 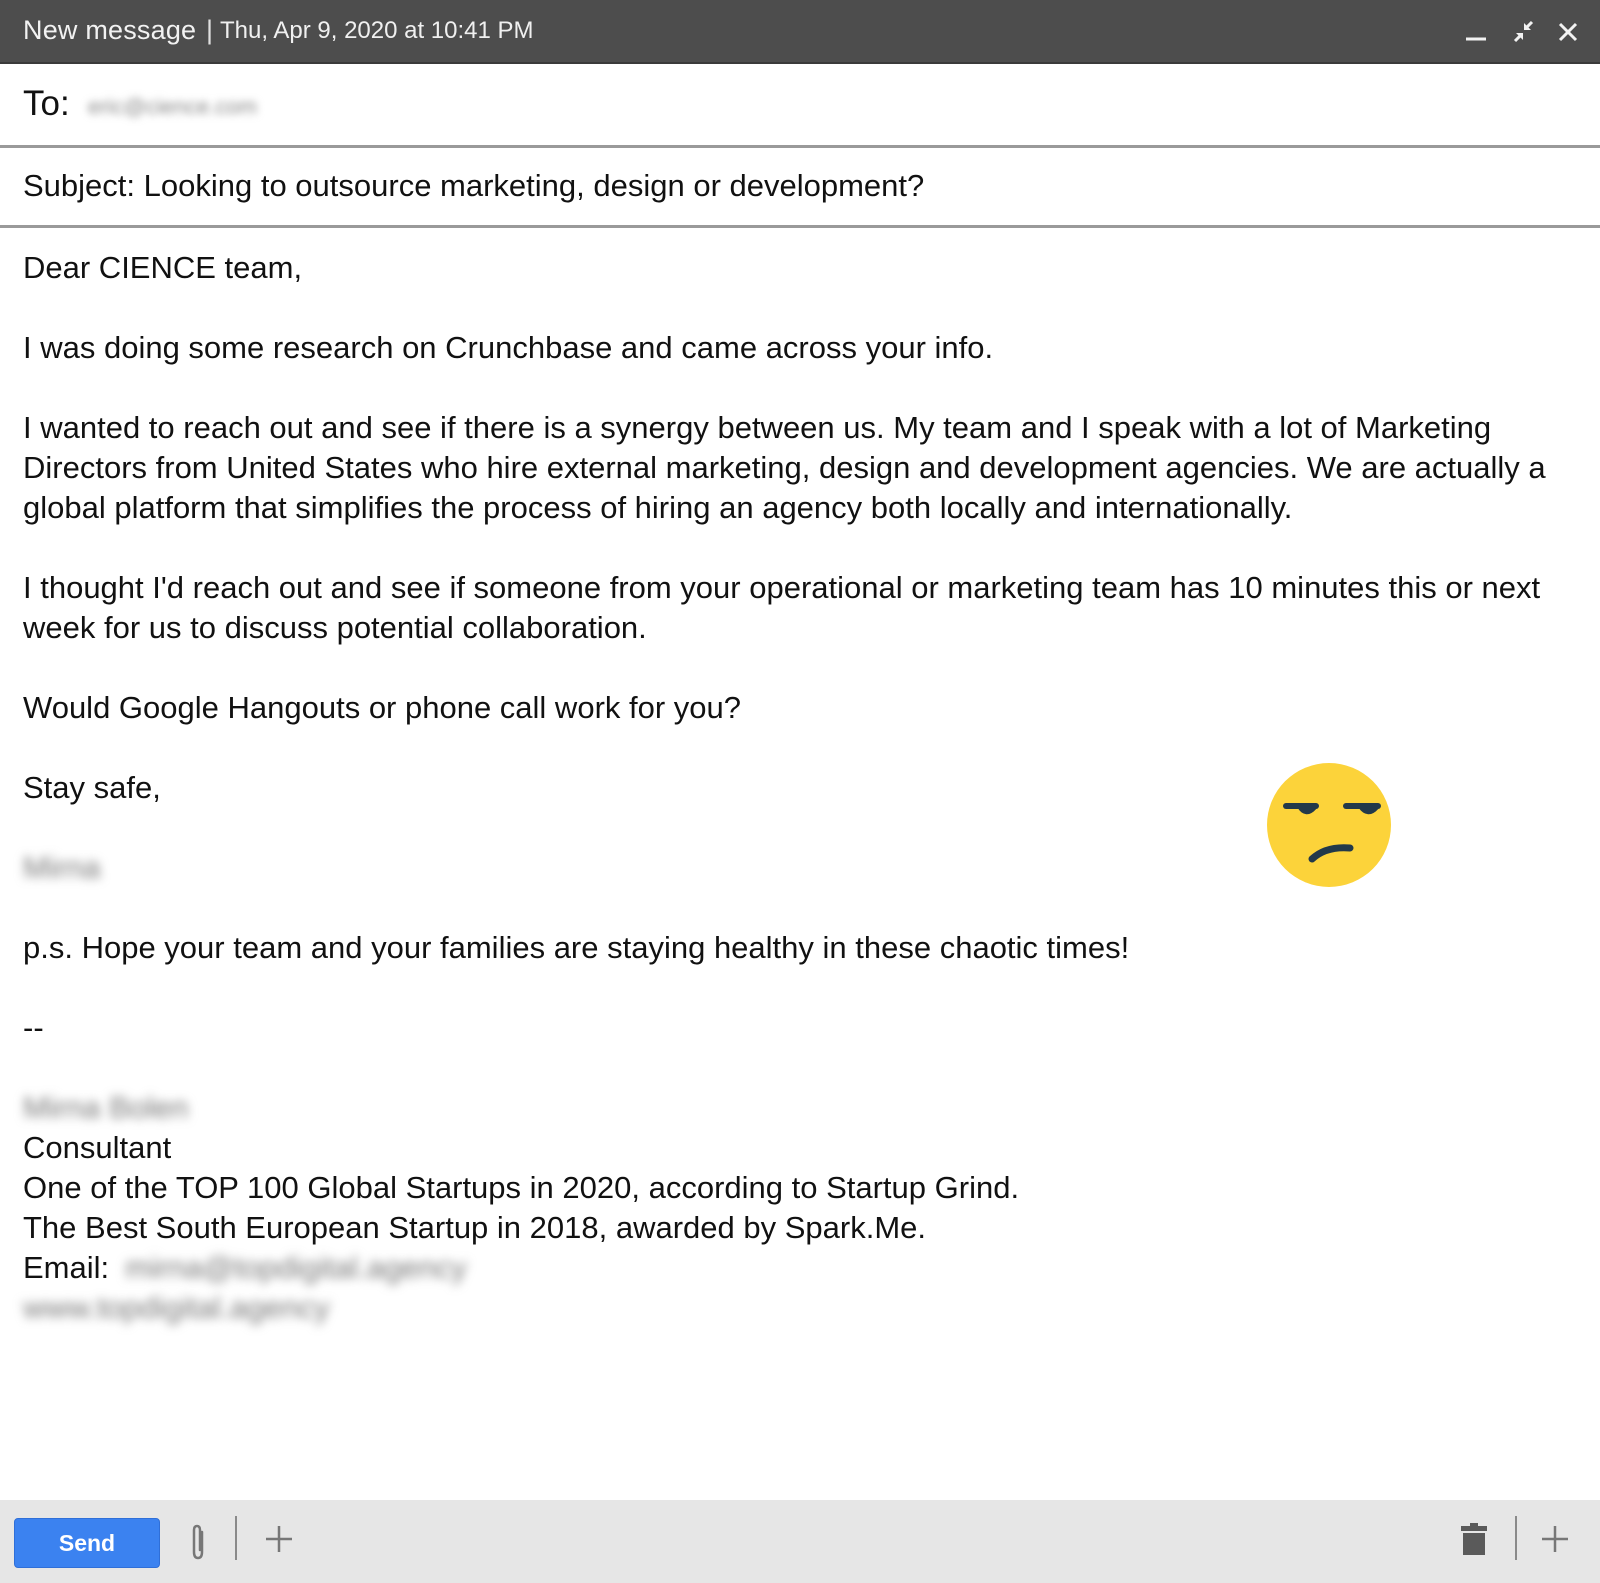 I want to click on paperclip-icon, so click(x=198, y=1542).